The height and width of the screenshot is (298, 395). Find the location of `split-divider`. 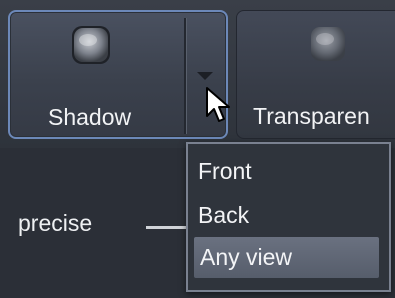

split-divider is located at coordinates (185, 76).